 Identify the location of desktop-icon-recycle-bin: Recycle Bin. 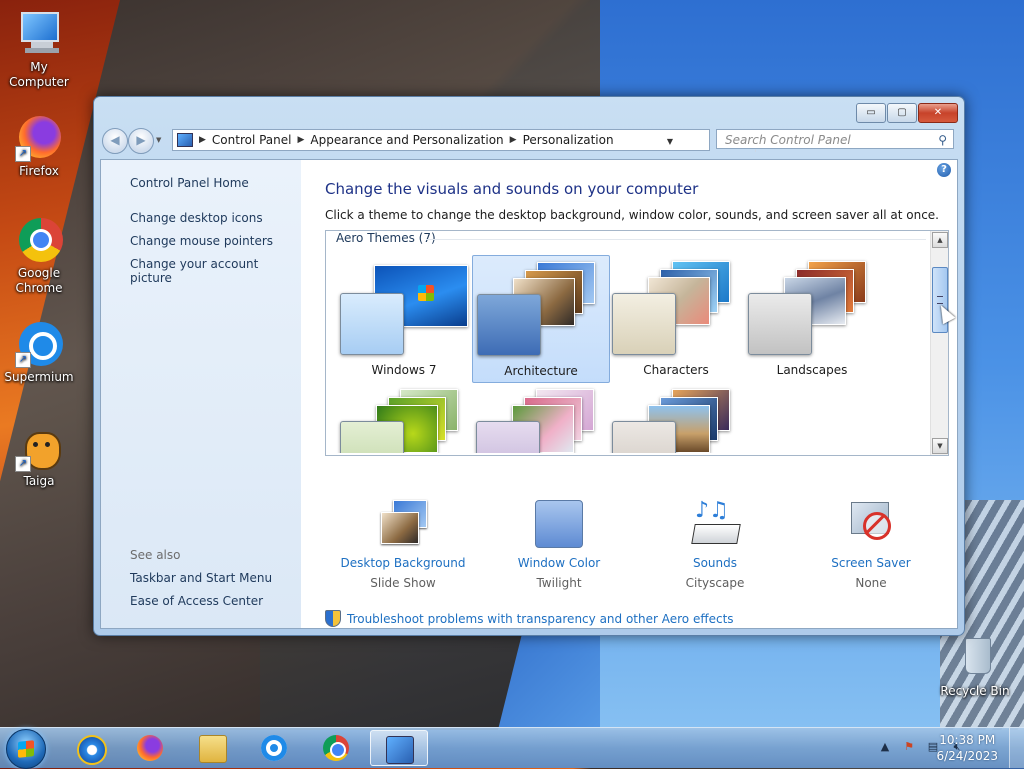
(975, 666).